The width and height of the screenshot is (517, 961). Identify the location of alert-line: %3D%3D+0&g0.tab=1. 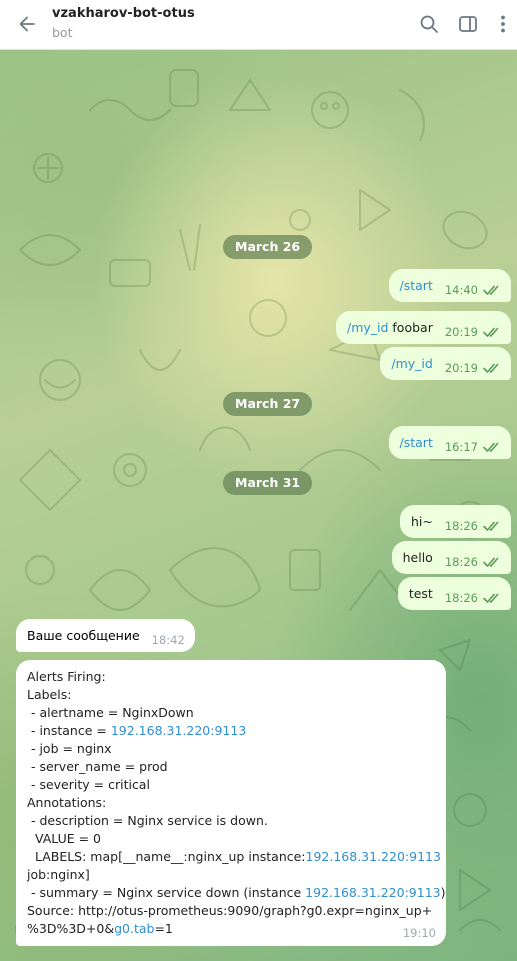
(100, 928).